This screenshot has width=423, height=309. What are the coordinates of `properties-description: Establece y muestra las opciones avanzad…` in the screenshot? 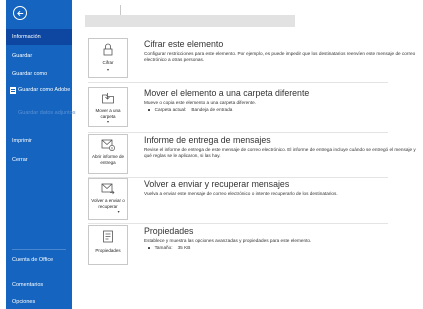 It's located at (228, 240).